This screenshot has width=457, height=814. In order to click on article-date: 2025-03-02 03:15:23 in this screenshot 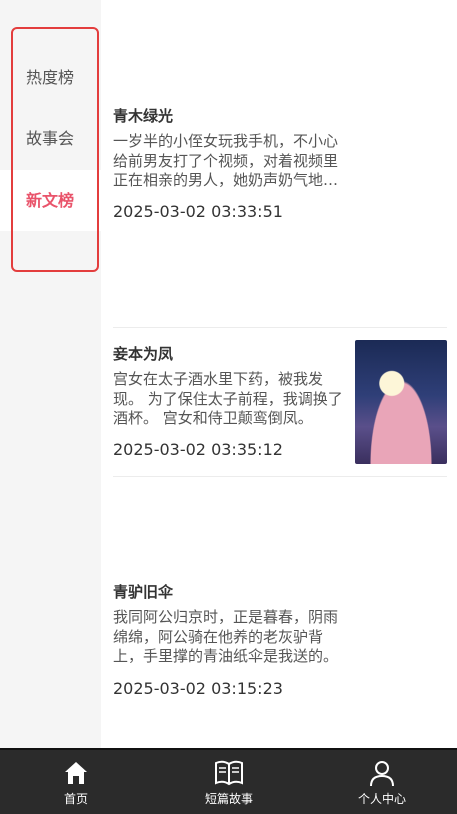, I will do `click(198, 688)`.